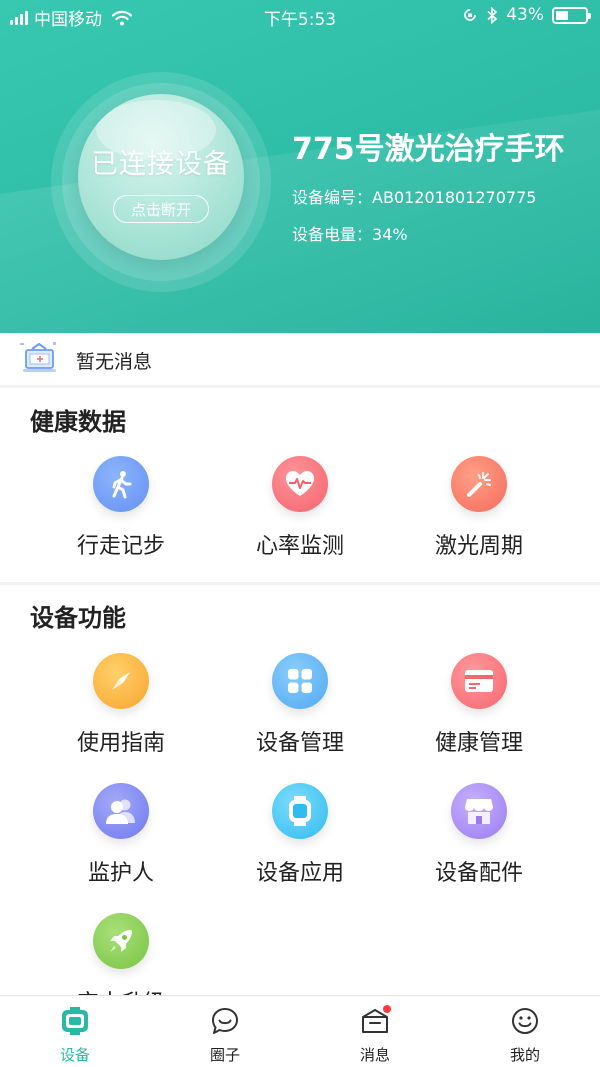 Image resolution: width=600 pixels, height=1067 pixels. I want to click on laser-cycle-label: 激光周期, so click(478, 546).